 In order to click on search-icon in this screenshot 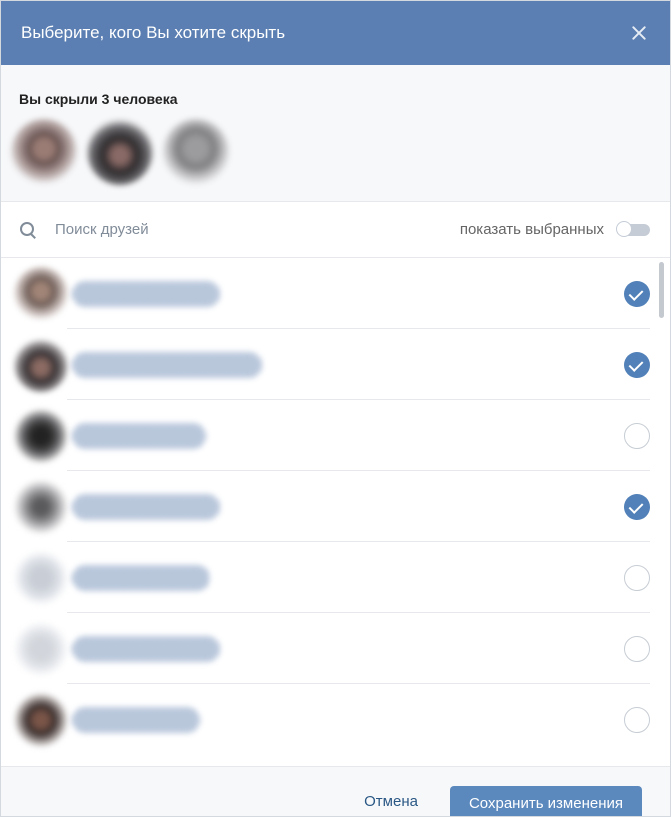, I will do `click(28, 230)`.